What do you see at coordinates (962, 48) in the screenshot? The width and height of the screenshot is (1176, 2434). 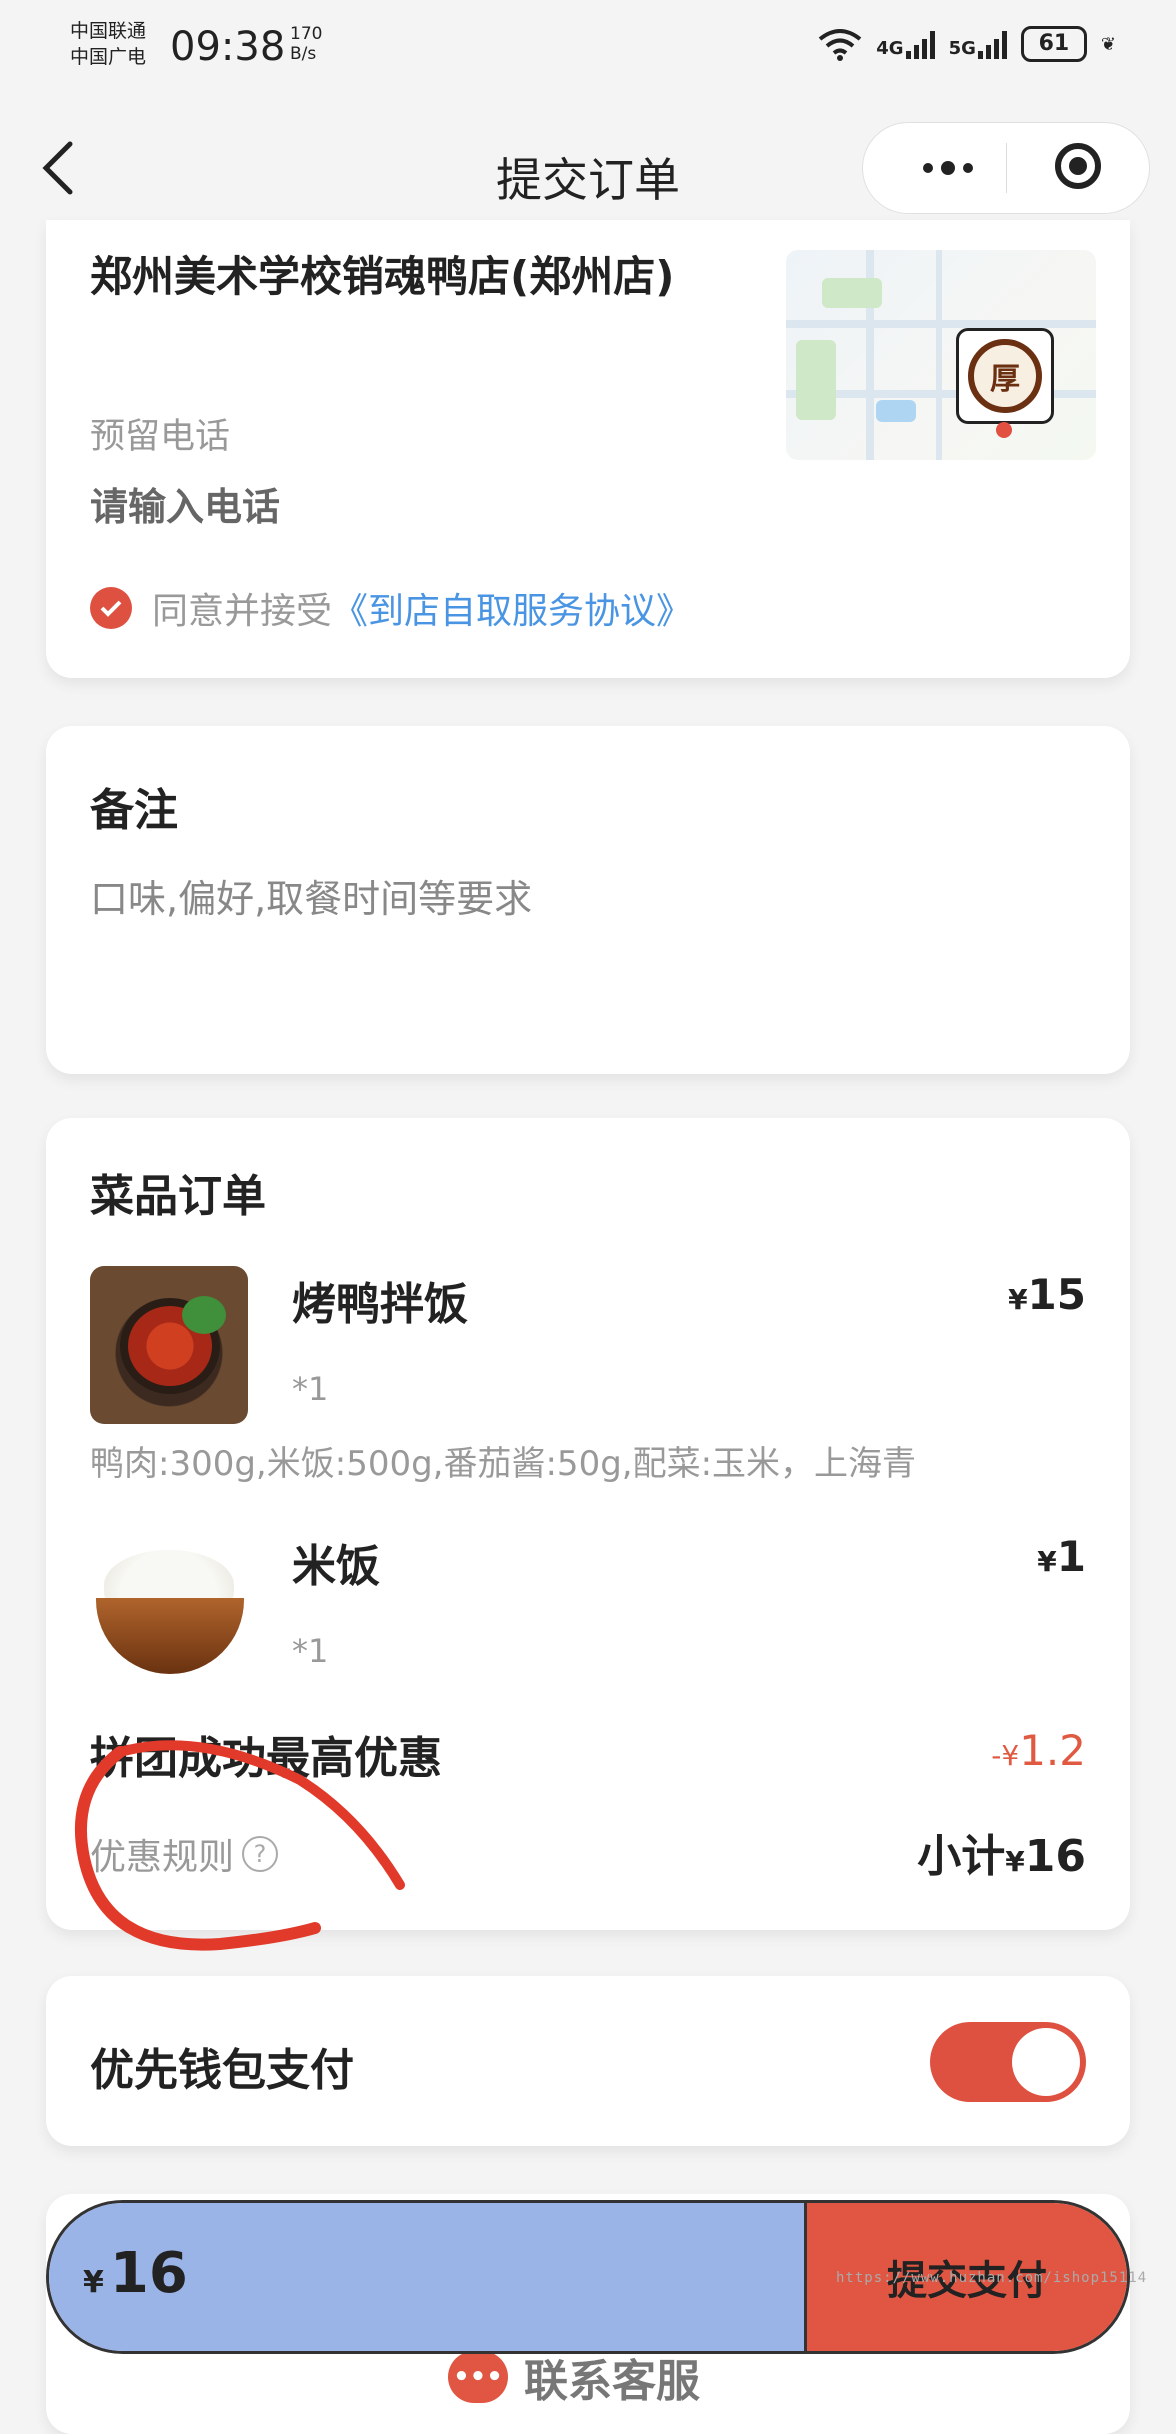 I see `net-type-2: 5G` at bounding box center [962, 48].